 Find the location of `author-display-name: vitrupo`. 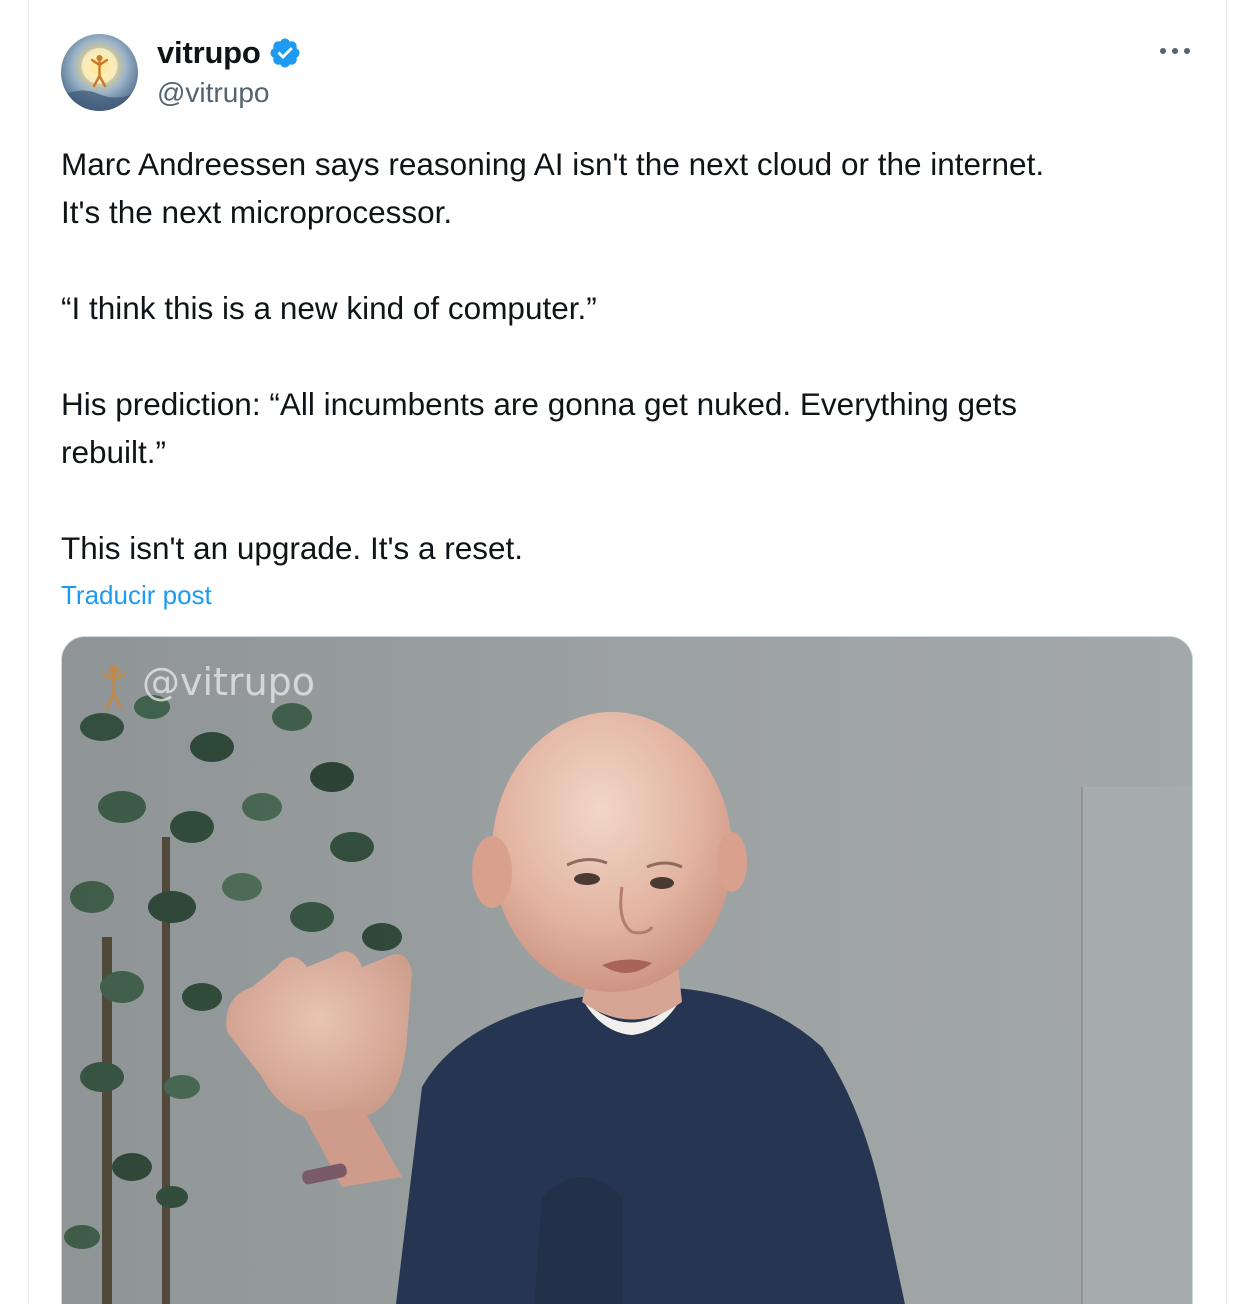

author-display-name: vitrupo is located at coordinates (209, 53).